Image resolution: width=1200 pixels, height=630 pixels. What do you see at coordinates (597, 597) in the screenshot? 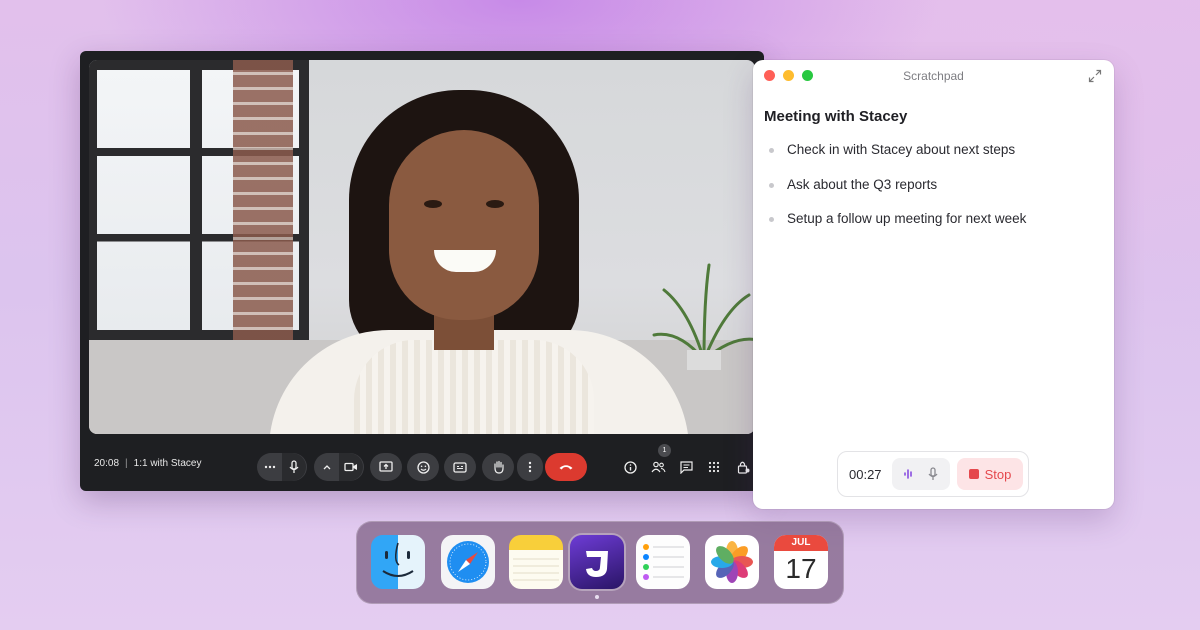
I see `running-indicator` at bounding box center [597, 597].